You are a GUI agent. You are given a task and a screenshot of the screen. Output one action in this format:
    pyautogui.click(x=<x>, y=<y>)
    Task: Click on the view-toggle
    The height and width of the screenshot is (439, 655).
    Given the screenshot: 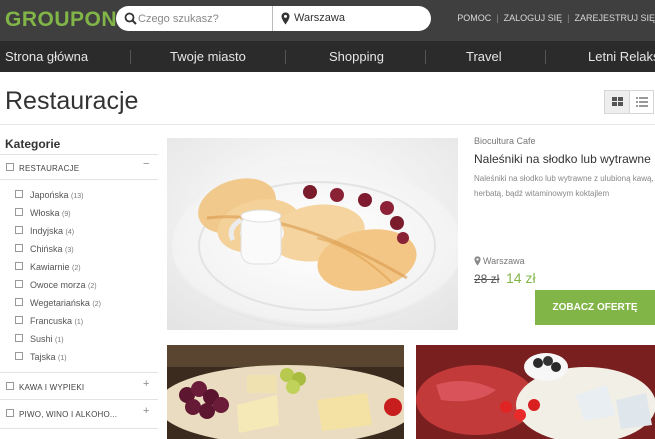 What is the action you would take?
    pyautogui.click(x=629, y=102)
    